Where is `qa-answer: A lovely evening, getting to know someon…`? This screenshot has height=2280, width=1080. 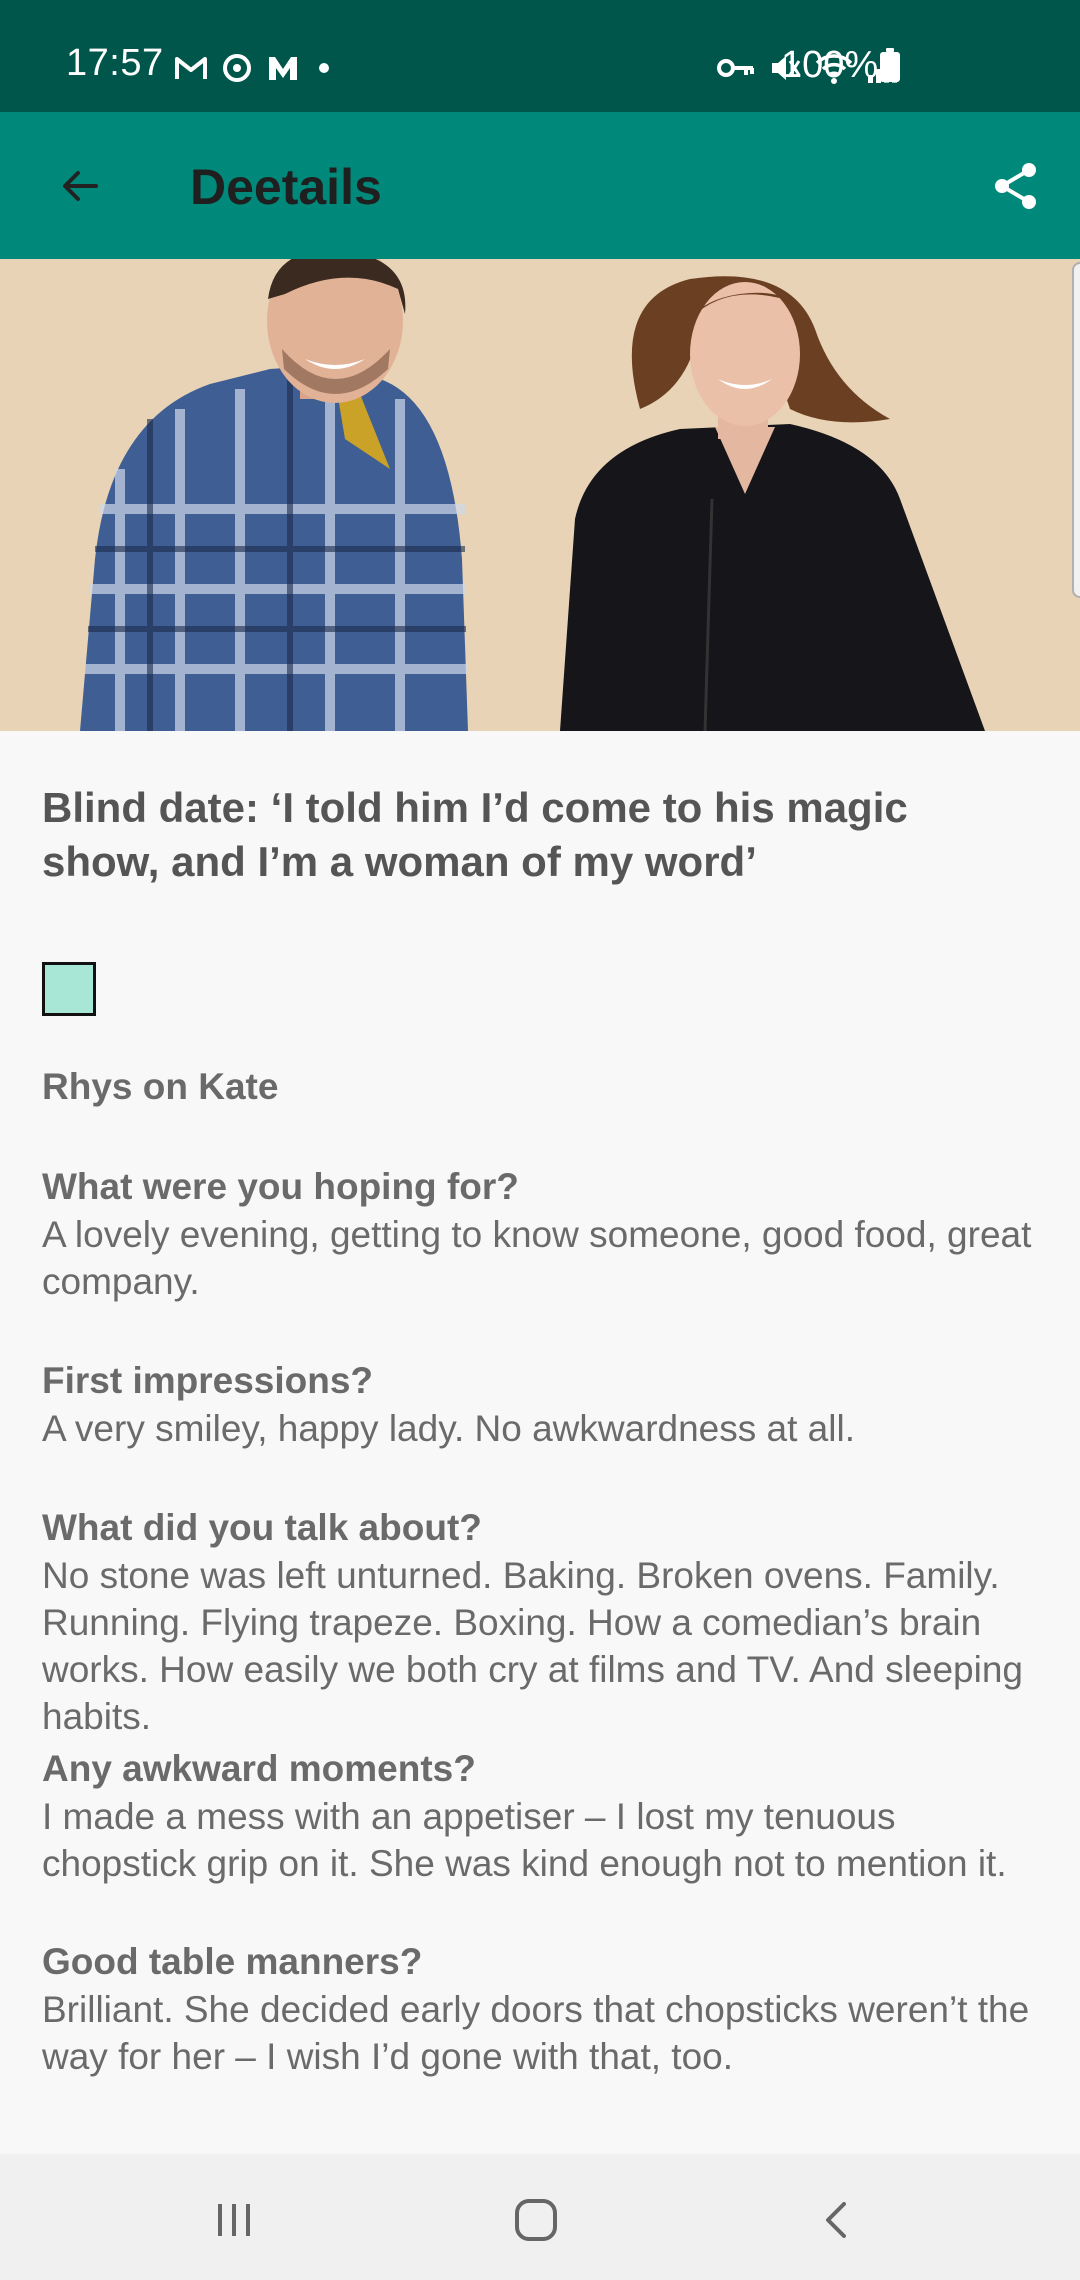 qa-answer: A lovely evening, getting to know someon… is located at coordinates (537, 1258).